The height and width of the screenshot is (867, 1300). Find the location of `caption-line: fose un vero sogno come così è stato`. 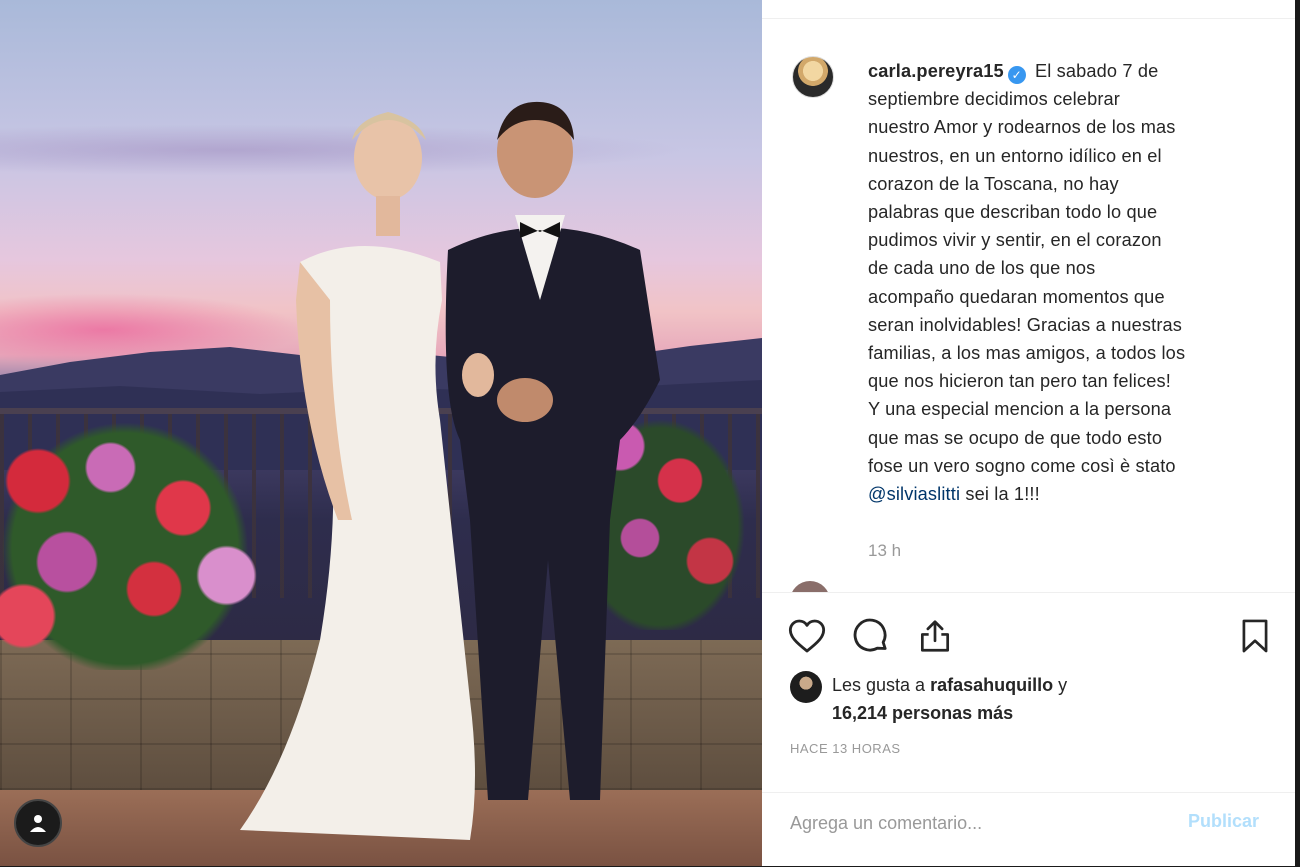

caption-line: fose un vero sogno come così è stato is located at coordinates (1022, 465).